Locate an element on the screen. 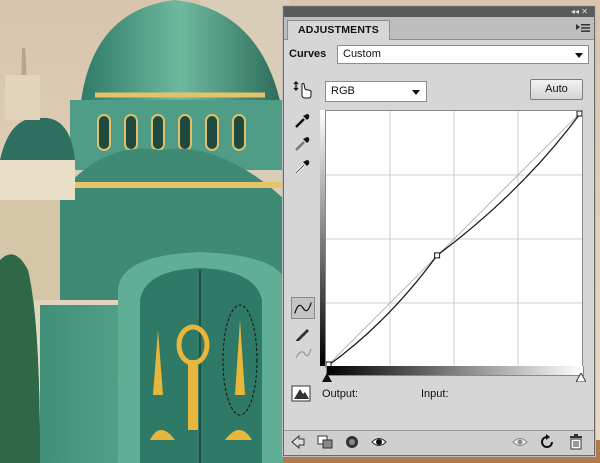 This screenshot has width=600, height=463. tab-adjustments: ADJUSTMENTS is located at coordinates (338, 30).